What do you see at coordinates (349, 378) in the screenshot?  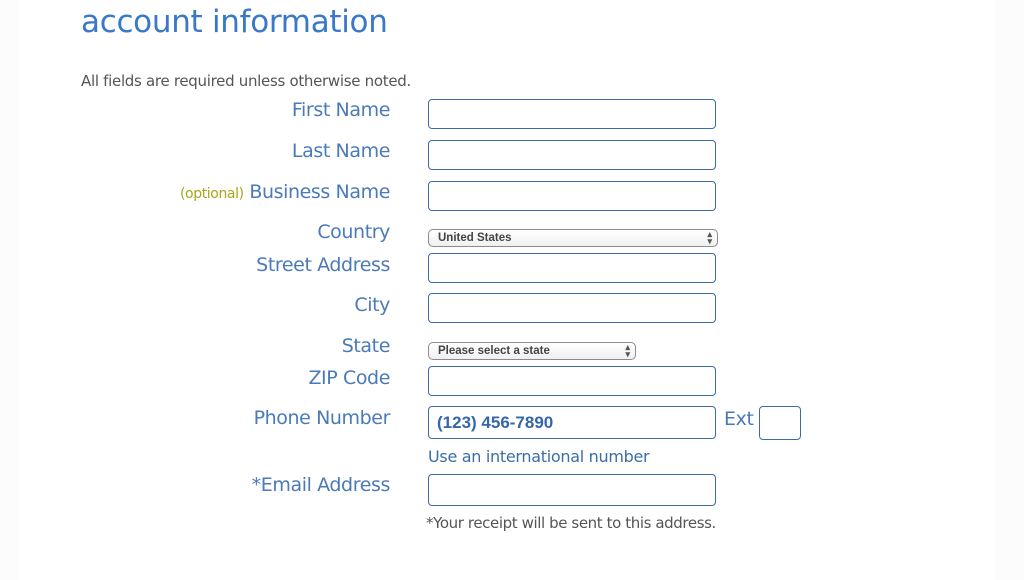 I see `zip-code-label: ZIP Code` at bounding box center [349, 378].